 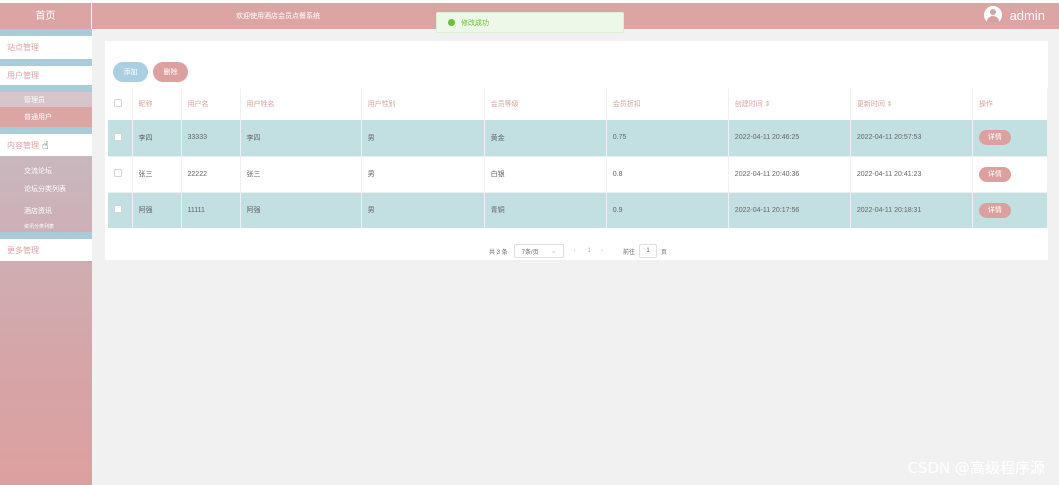 What do you see at coordinates (789, 138) in the screenshot?
I see `table-cell: 2022-04-11 20:46:25` at bounding box center [789, 138].